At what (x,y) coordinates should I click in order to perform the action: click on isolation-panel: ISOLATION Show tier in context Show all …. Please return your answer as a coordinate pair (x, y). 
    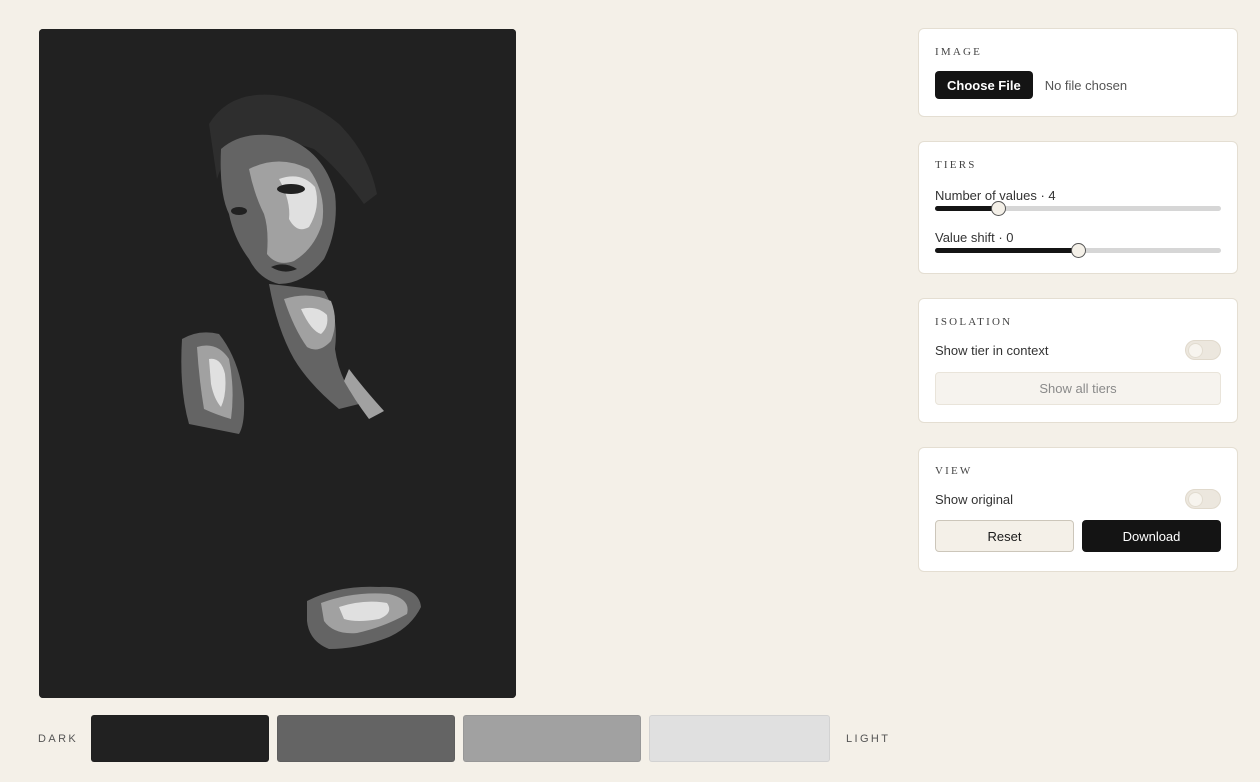
    Looking at the image, I should click on (1078, 360).